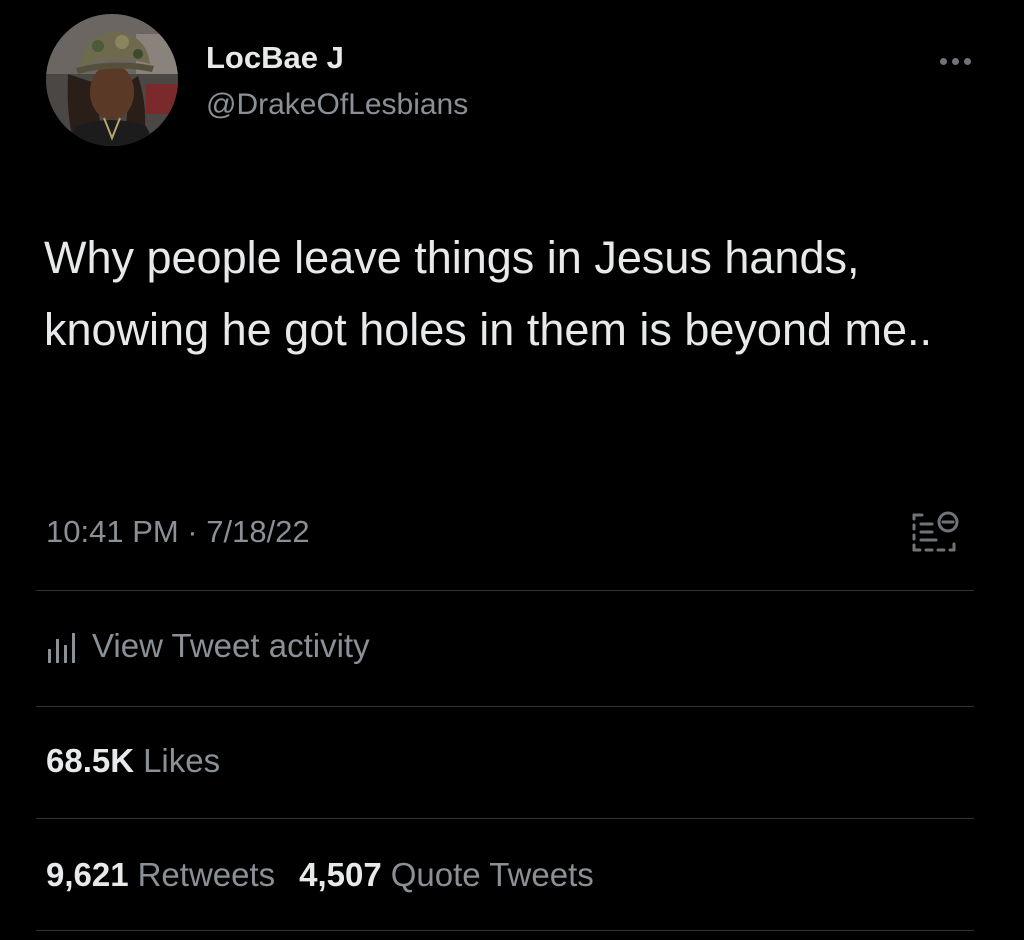  Describe the element at coordinates (275, 58) in the screenshot. I see `display-name: LocBae J` at that location.